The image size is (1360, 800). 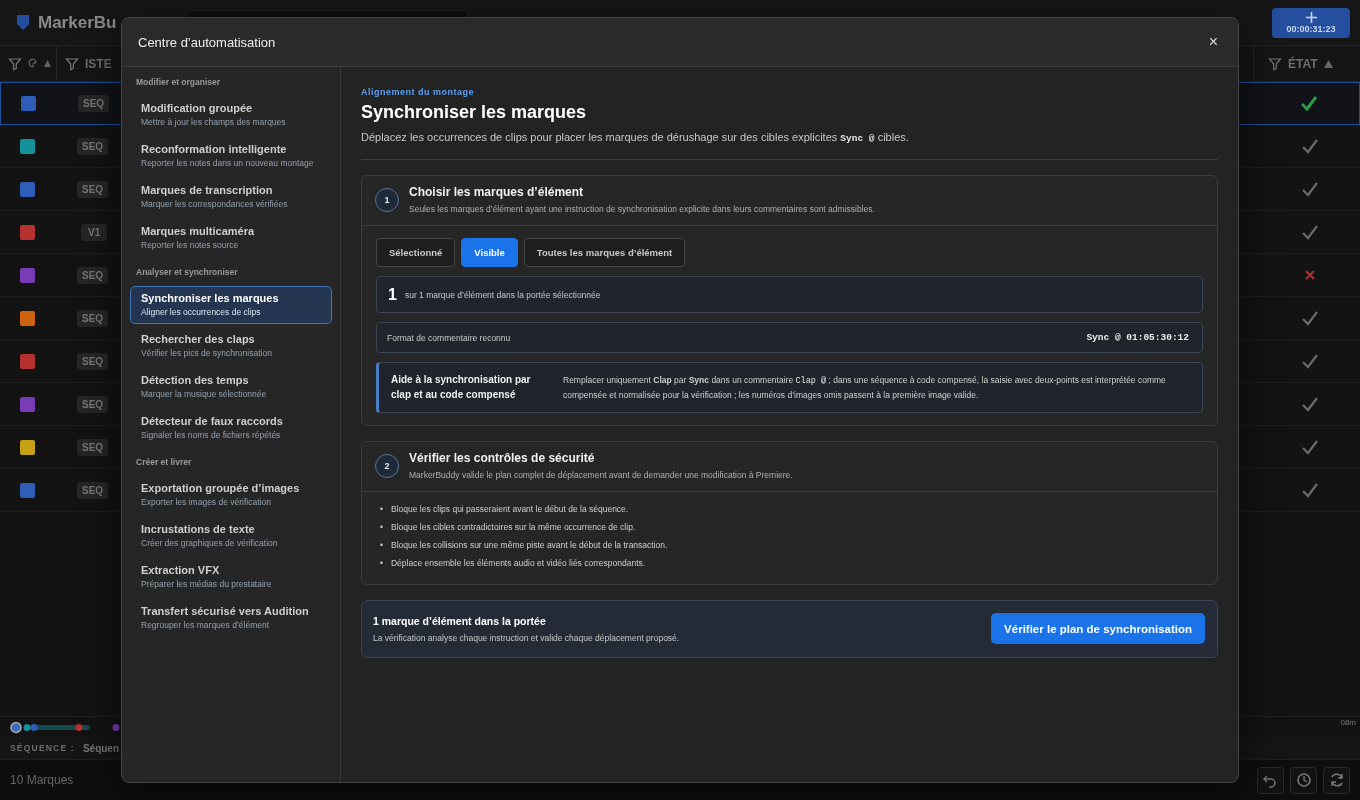 I want to click on scope-tab: Sélectionné, so click(x=416, y=252).